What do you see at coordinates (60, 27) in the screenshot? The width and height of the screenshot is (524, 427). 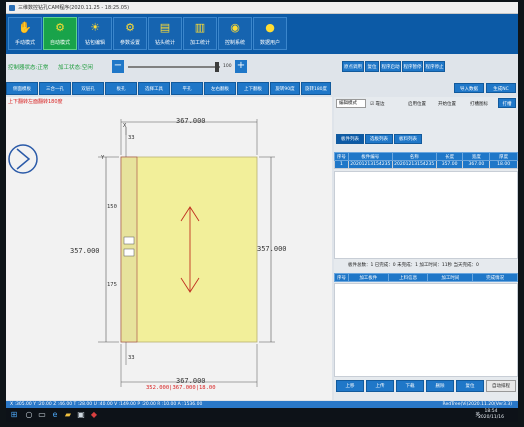 I see `auto-icon: ⚙` at bounding box center [60, 27].